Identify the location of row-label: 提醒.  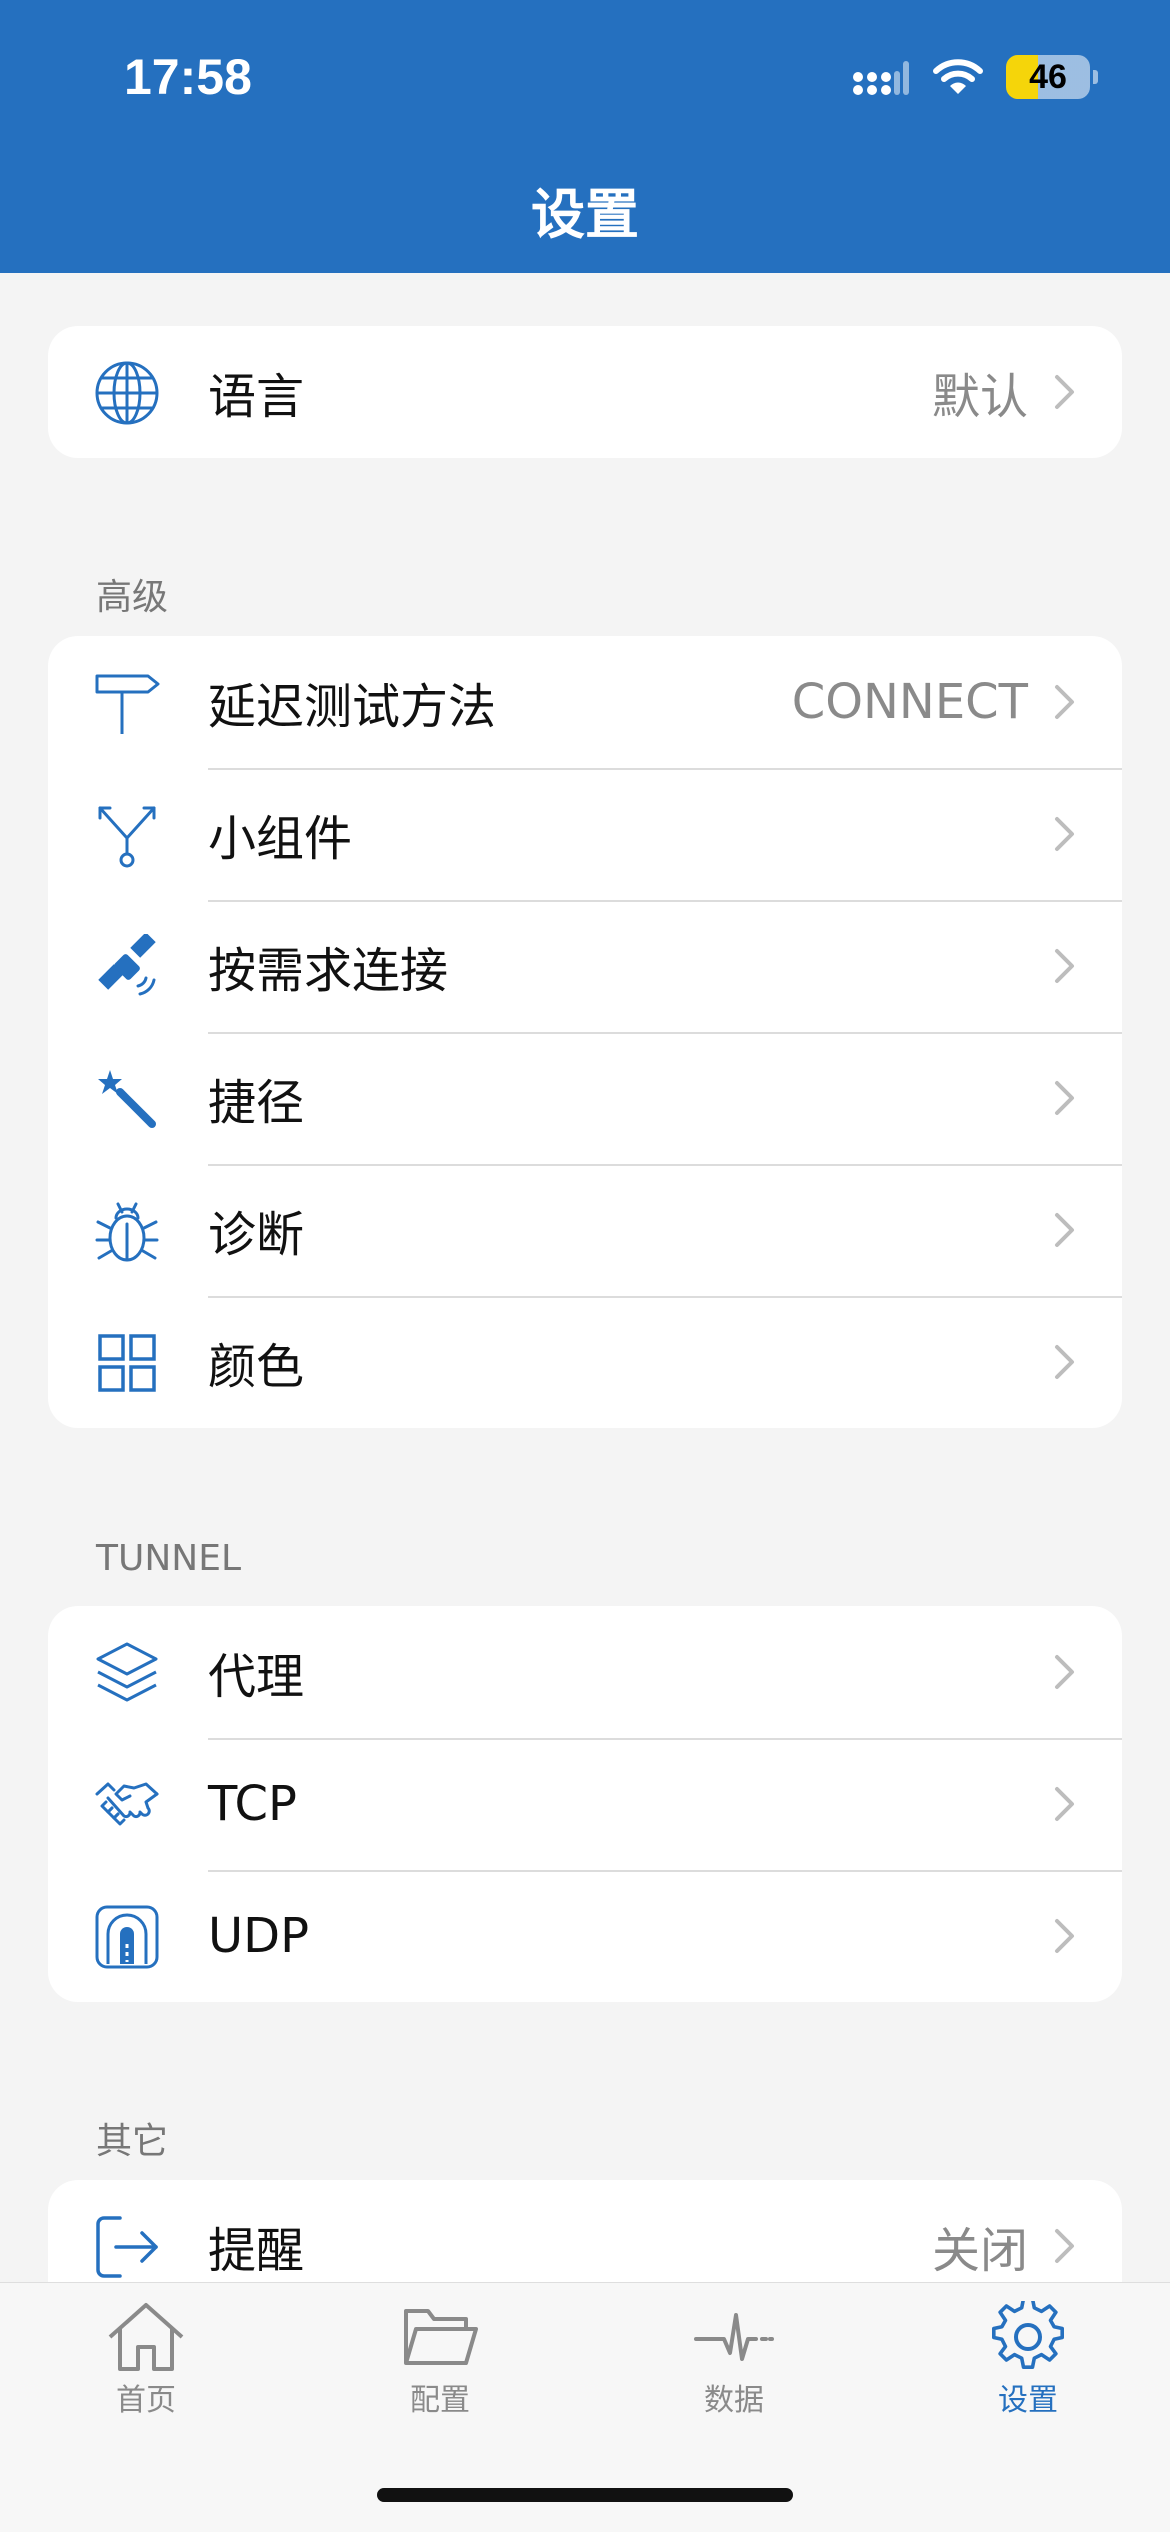
(256, 2251).